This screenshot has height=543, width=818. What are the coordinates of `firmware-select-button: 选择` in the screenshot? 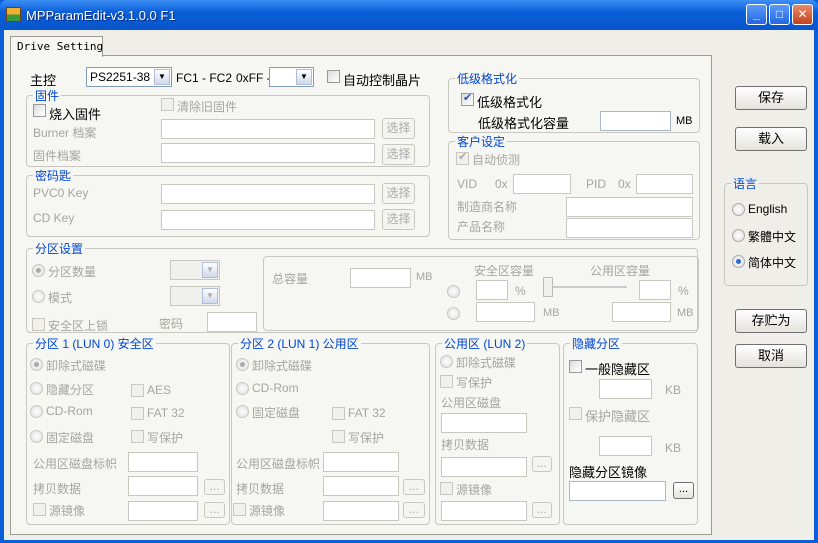 It's located at (398, 154).